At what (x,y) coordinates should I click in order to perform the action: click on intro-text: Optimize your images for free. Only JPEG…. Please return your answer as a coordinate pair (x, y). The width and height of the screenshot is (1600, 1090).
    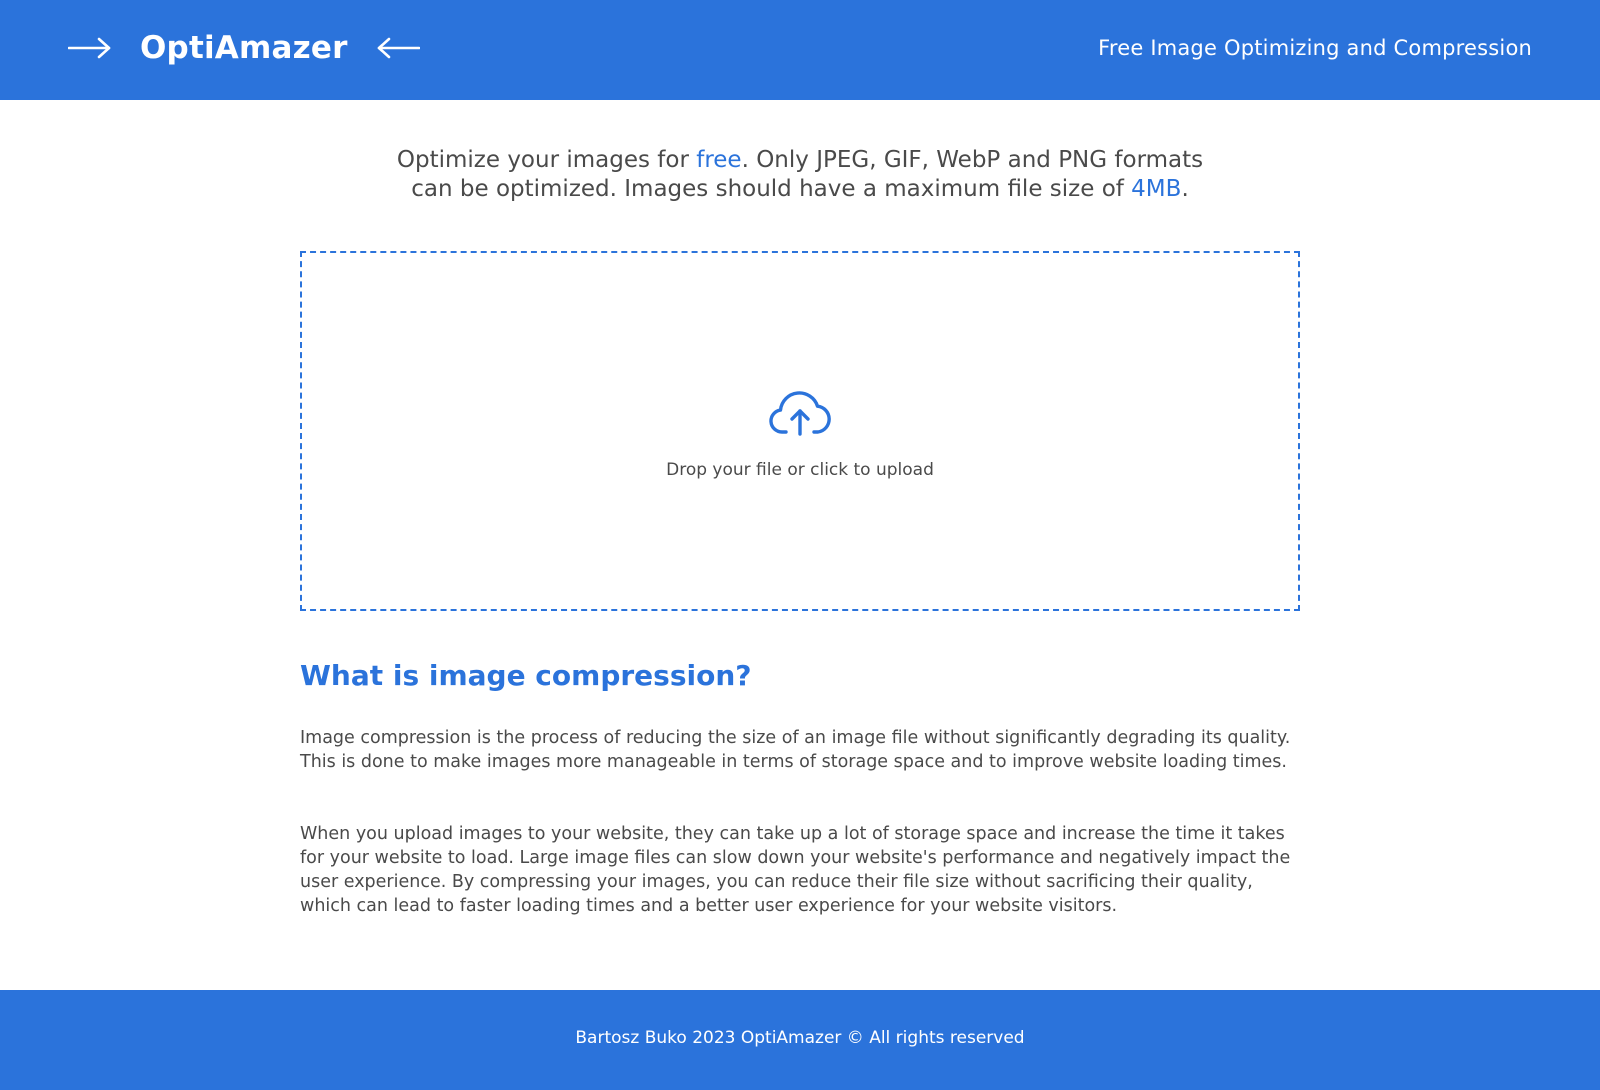
    Looking at the image, I should click on (800, 175).